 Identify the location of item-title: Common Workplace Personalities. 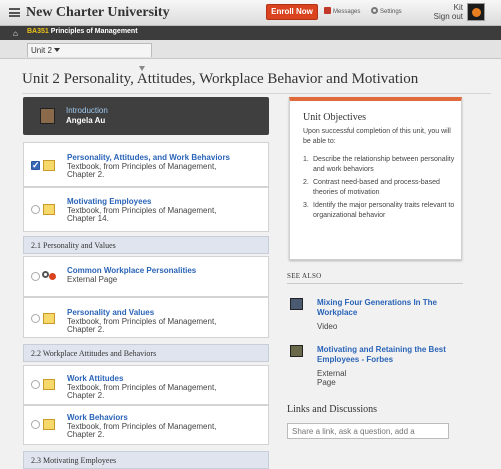
(131, 270).